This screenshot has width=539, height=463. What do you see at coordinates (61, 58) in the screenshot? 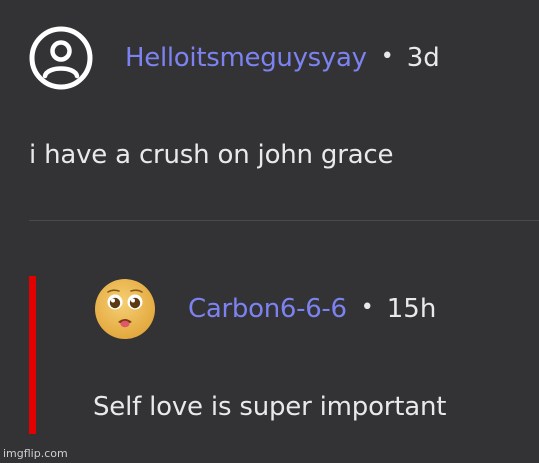
I see `user-default-icon` at bounding box center [61, 58].